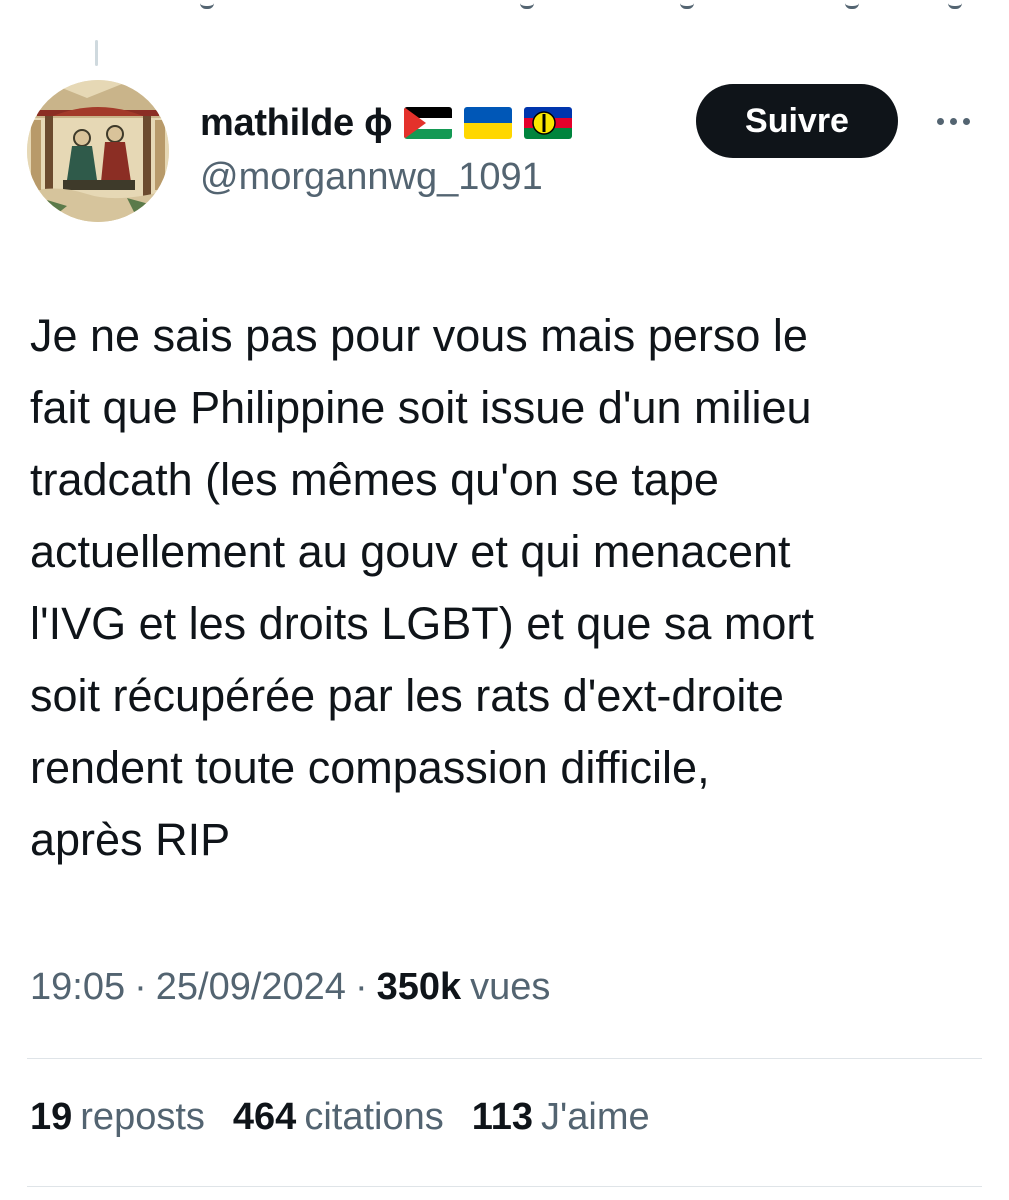  What do you see at coordinates (527, 4) in the screenshot?
I see `retweet-icon-cropped` at bounding box center [527, 4].